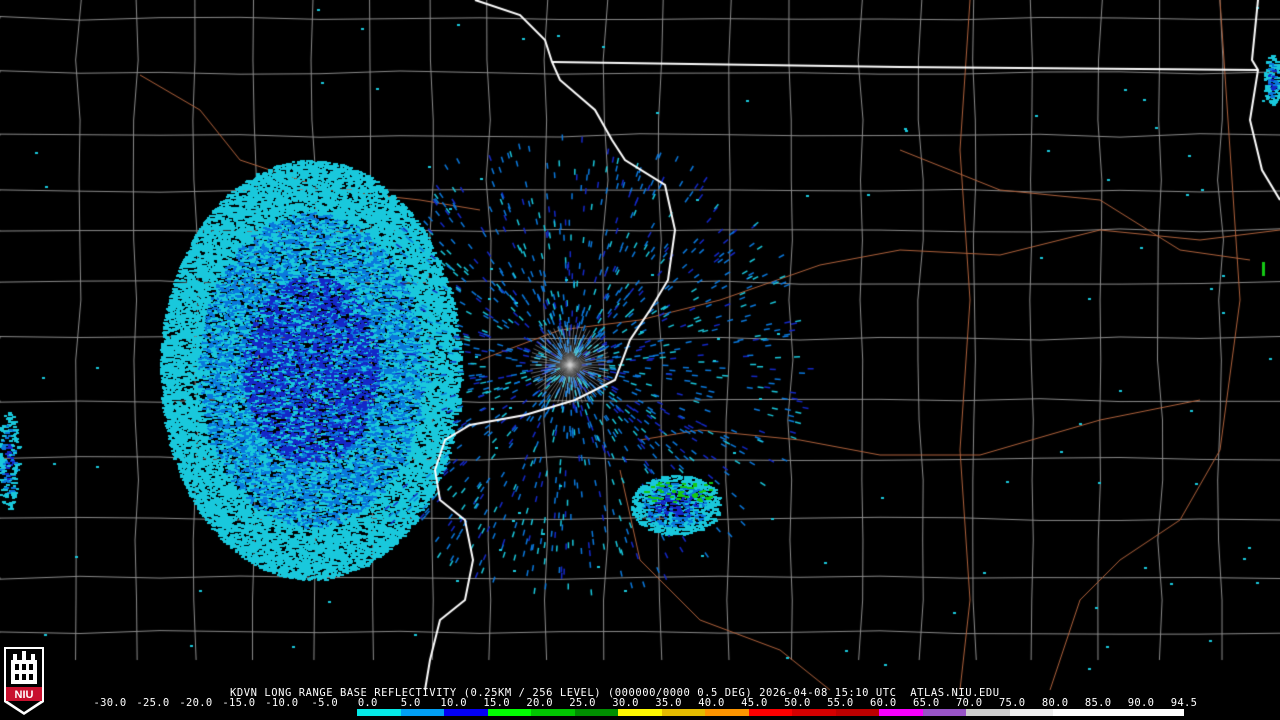  I want to click on colorbar-label: -5.0, so click(325, 703).